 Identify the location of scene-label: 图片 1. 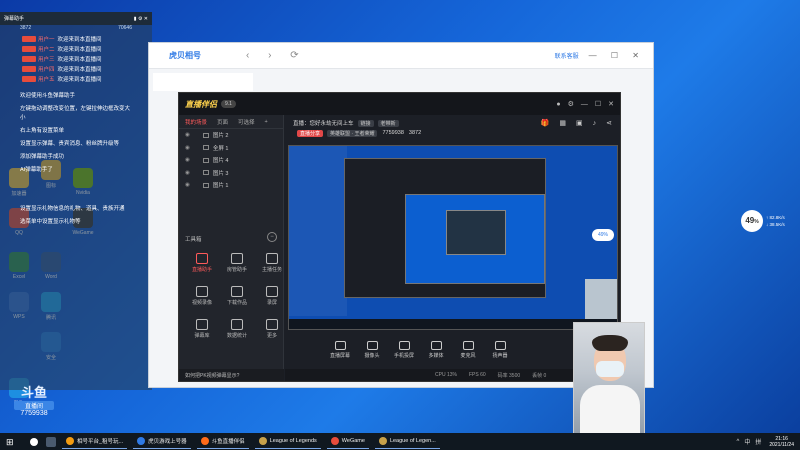
(220, 186).